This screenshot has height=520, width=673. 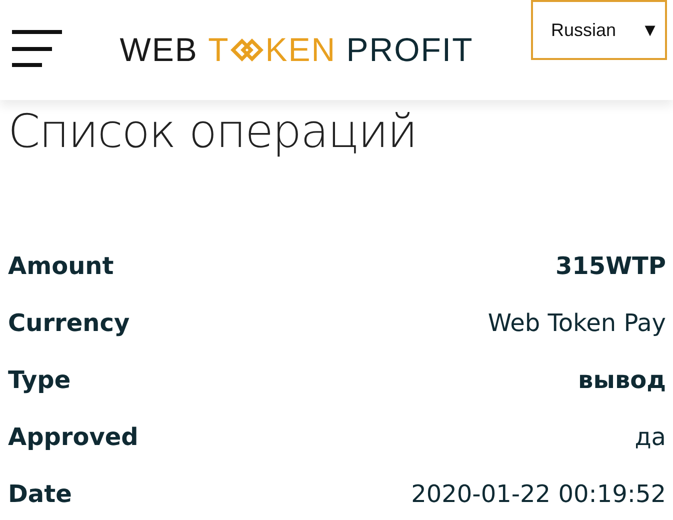 I want to click on logo: WEB T KEN PROFIT, so click(x=297, y=50).